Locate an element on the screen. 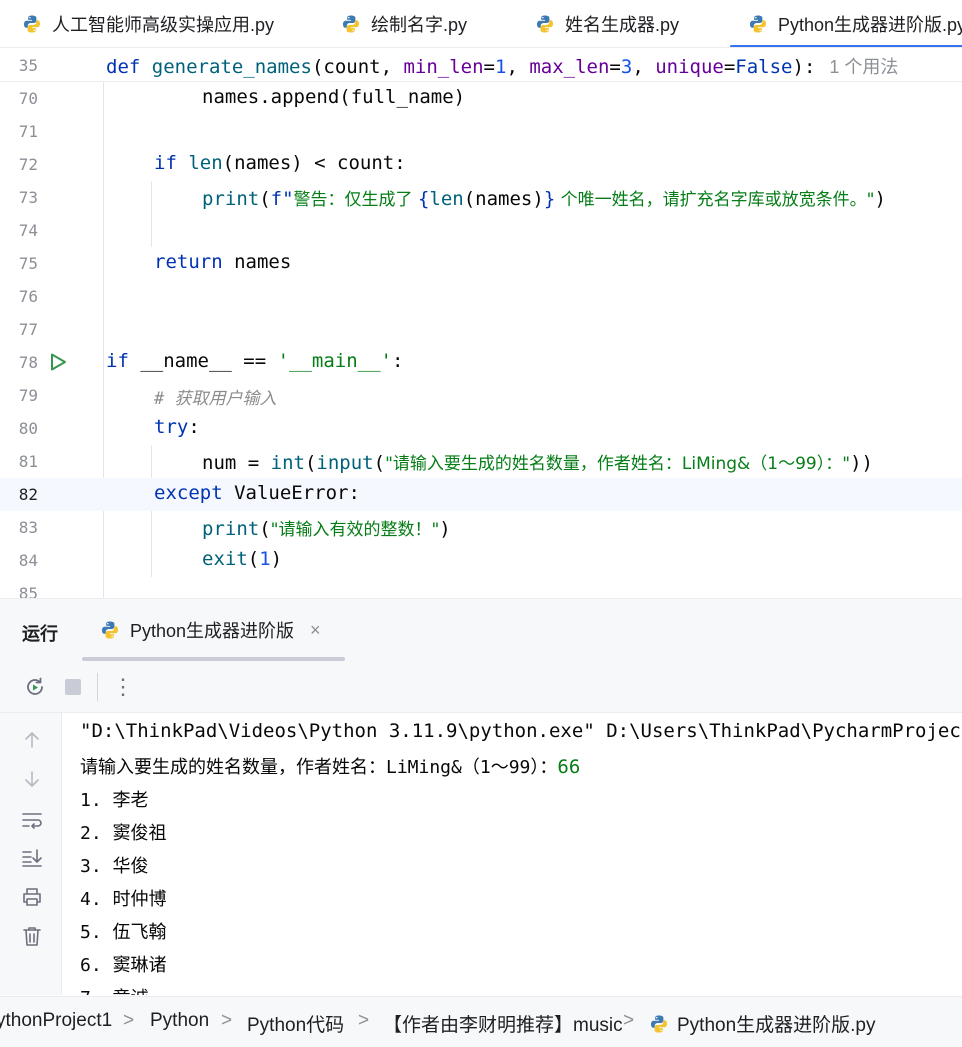 This screenshot has width=962, height=1047. code-line: 77 is located at coordinates (481, 329).